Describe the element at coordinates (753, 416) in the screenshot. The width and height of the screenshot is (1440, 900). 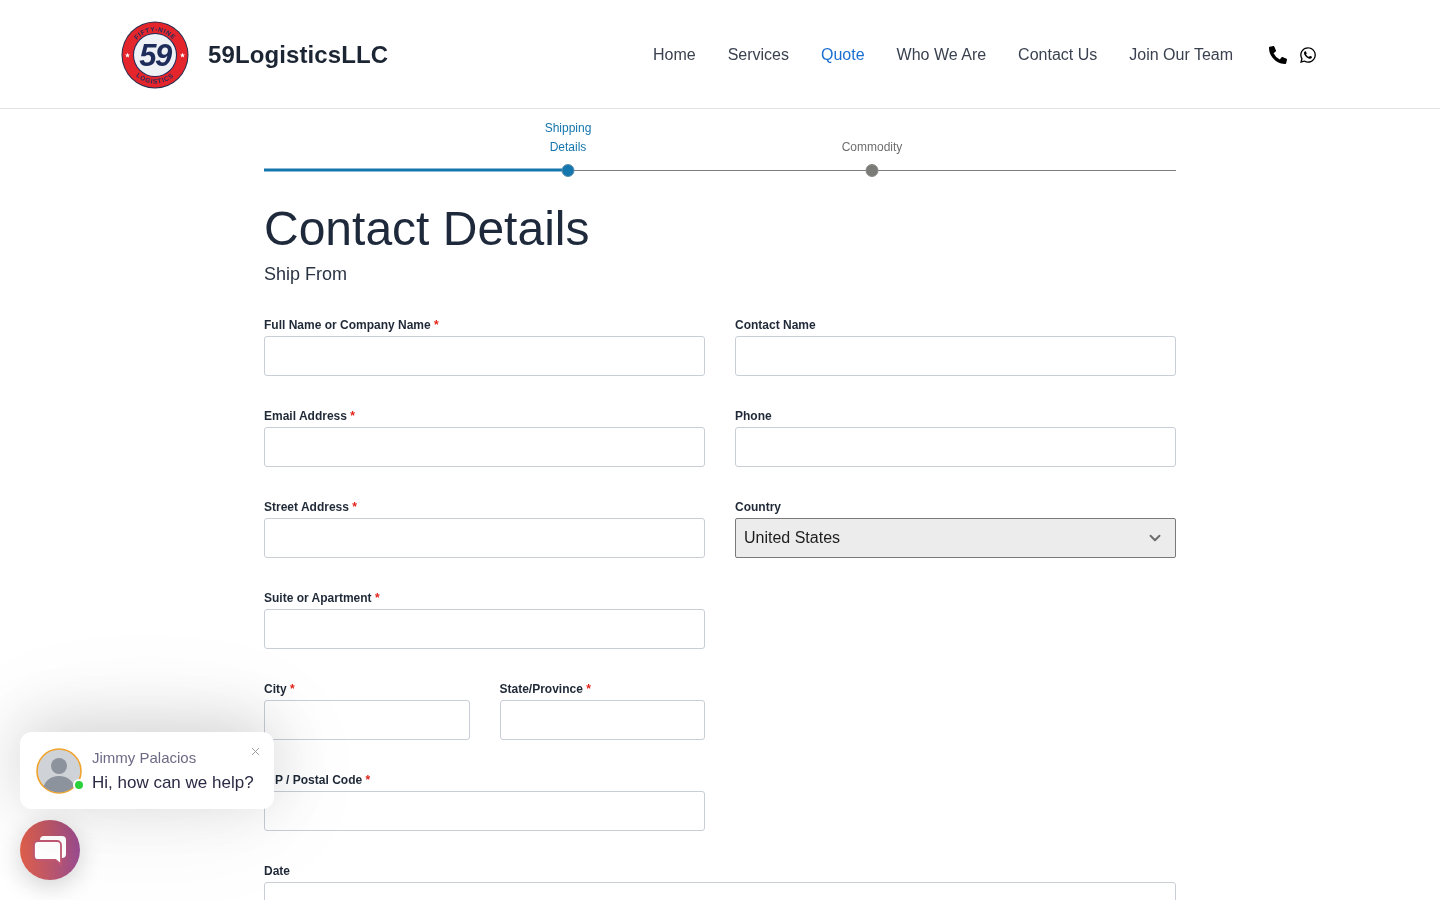
I see `field-label: Phone` at that location.